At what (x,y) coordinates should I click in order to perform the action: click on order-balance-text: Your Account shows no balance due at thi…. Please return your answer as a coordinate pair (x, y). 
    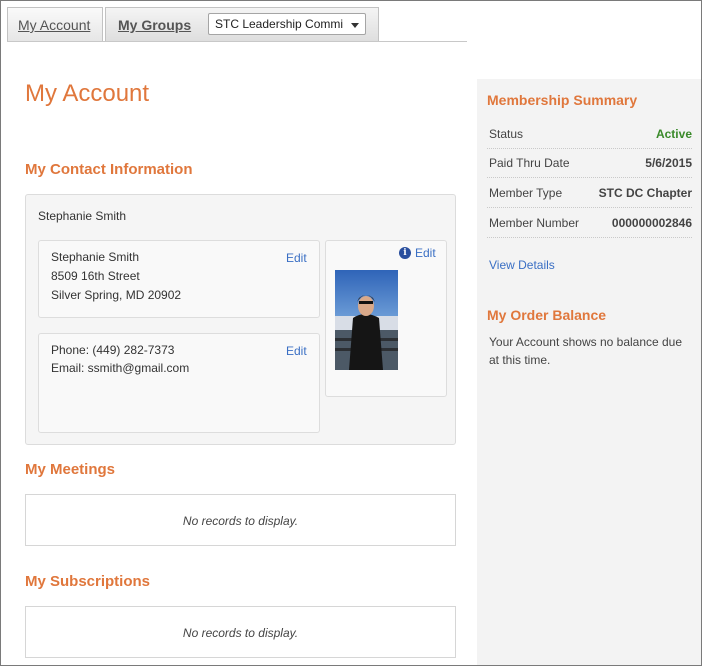
    Looking at the image, I should click on (586, 351).